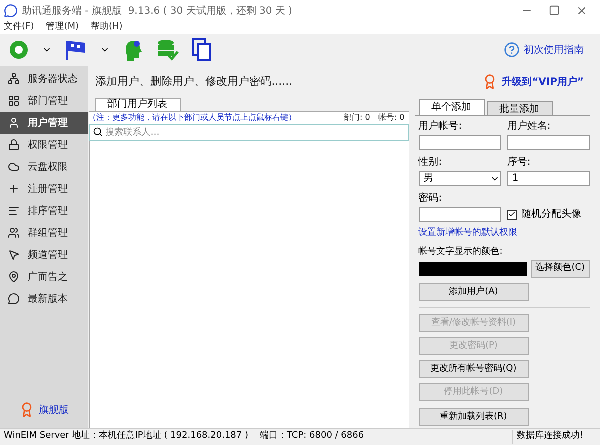  I want to click on sidebar-item: 用户管理, so click(44, 123).